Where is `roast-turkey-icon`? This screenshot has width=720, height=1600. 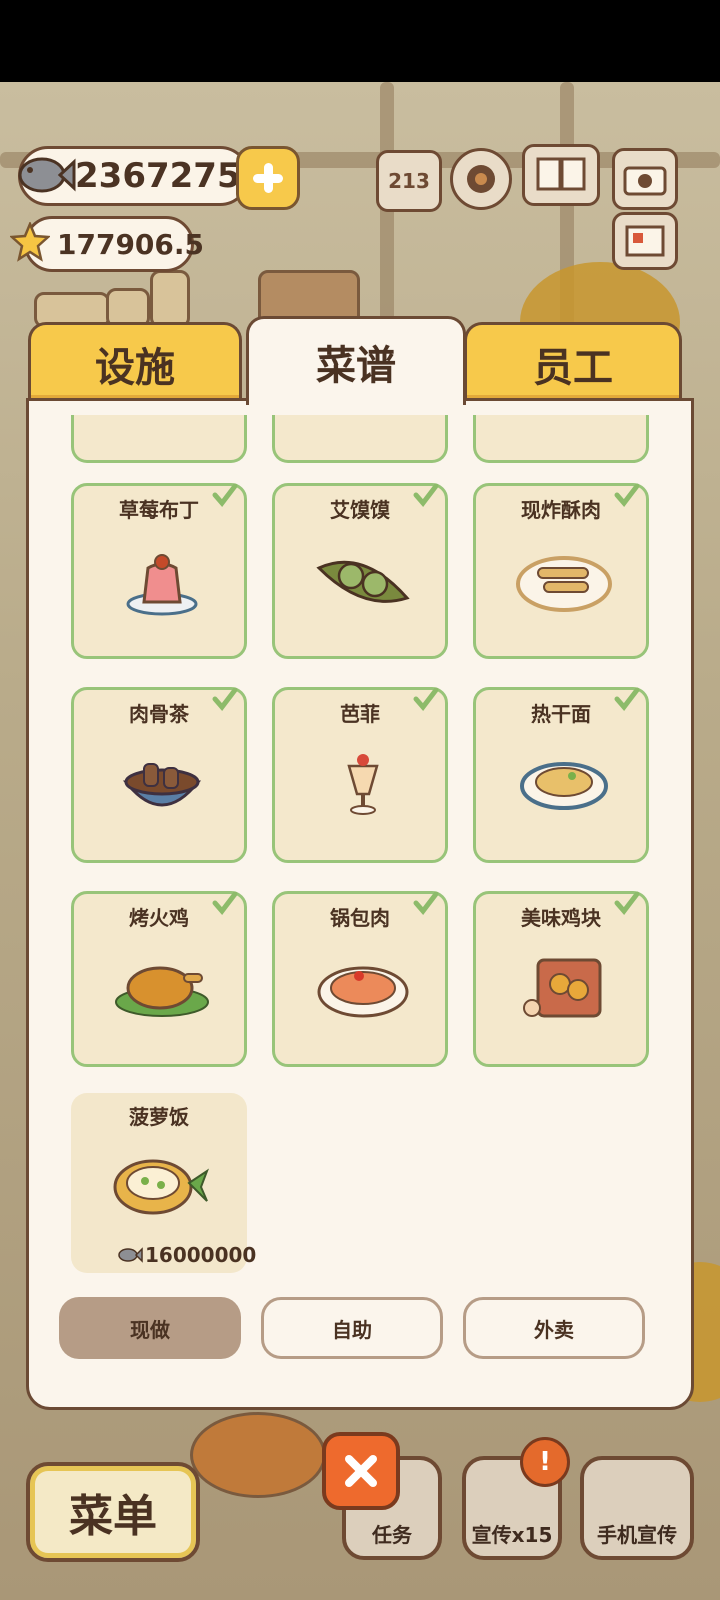
roast-turkey-icon is located at coordinates (162, 991).